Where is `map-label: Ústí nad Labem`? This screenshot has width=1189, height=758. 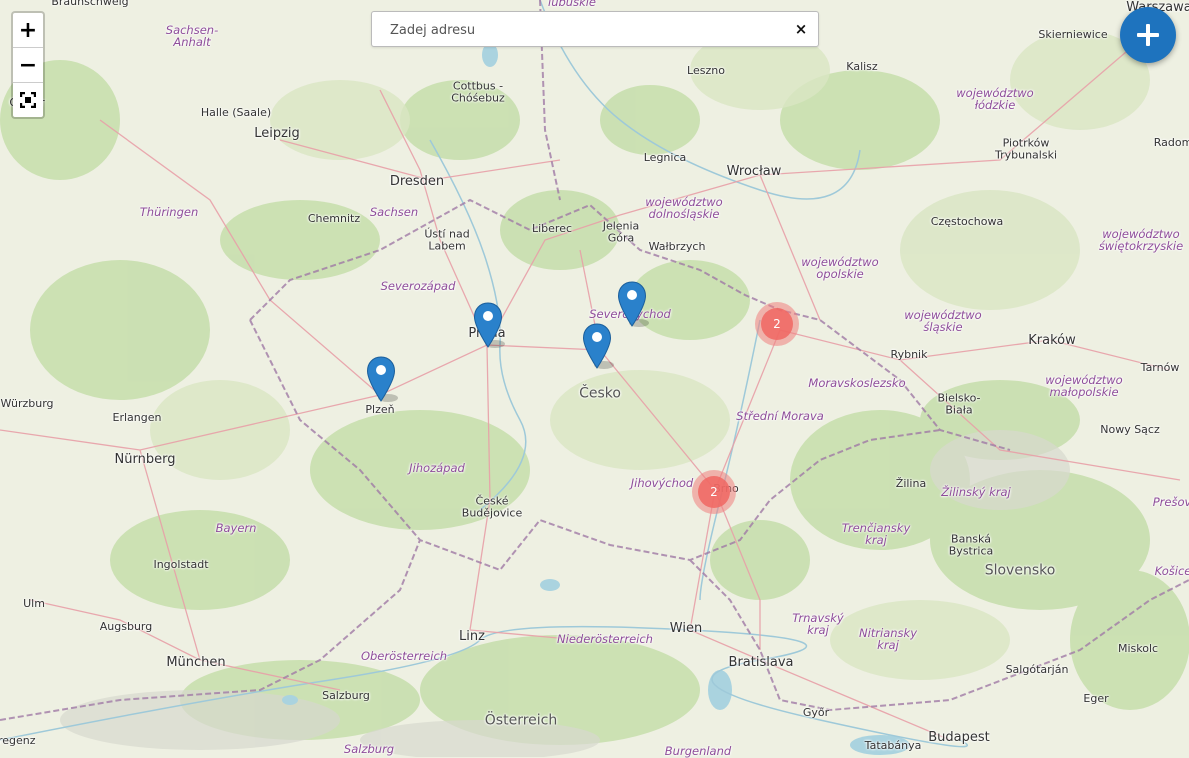
map-label: Ústí nad Labem is located at coordinates (447, 239).